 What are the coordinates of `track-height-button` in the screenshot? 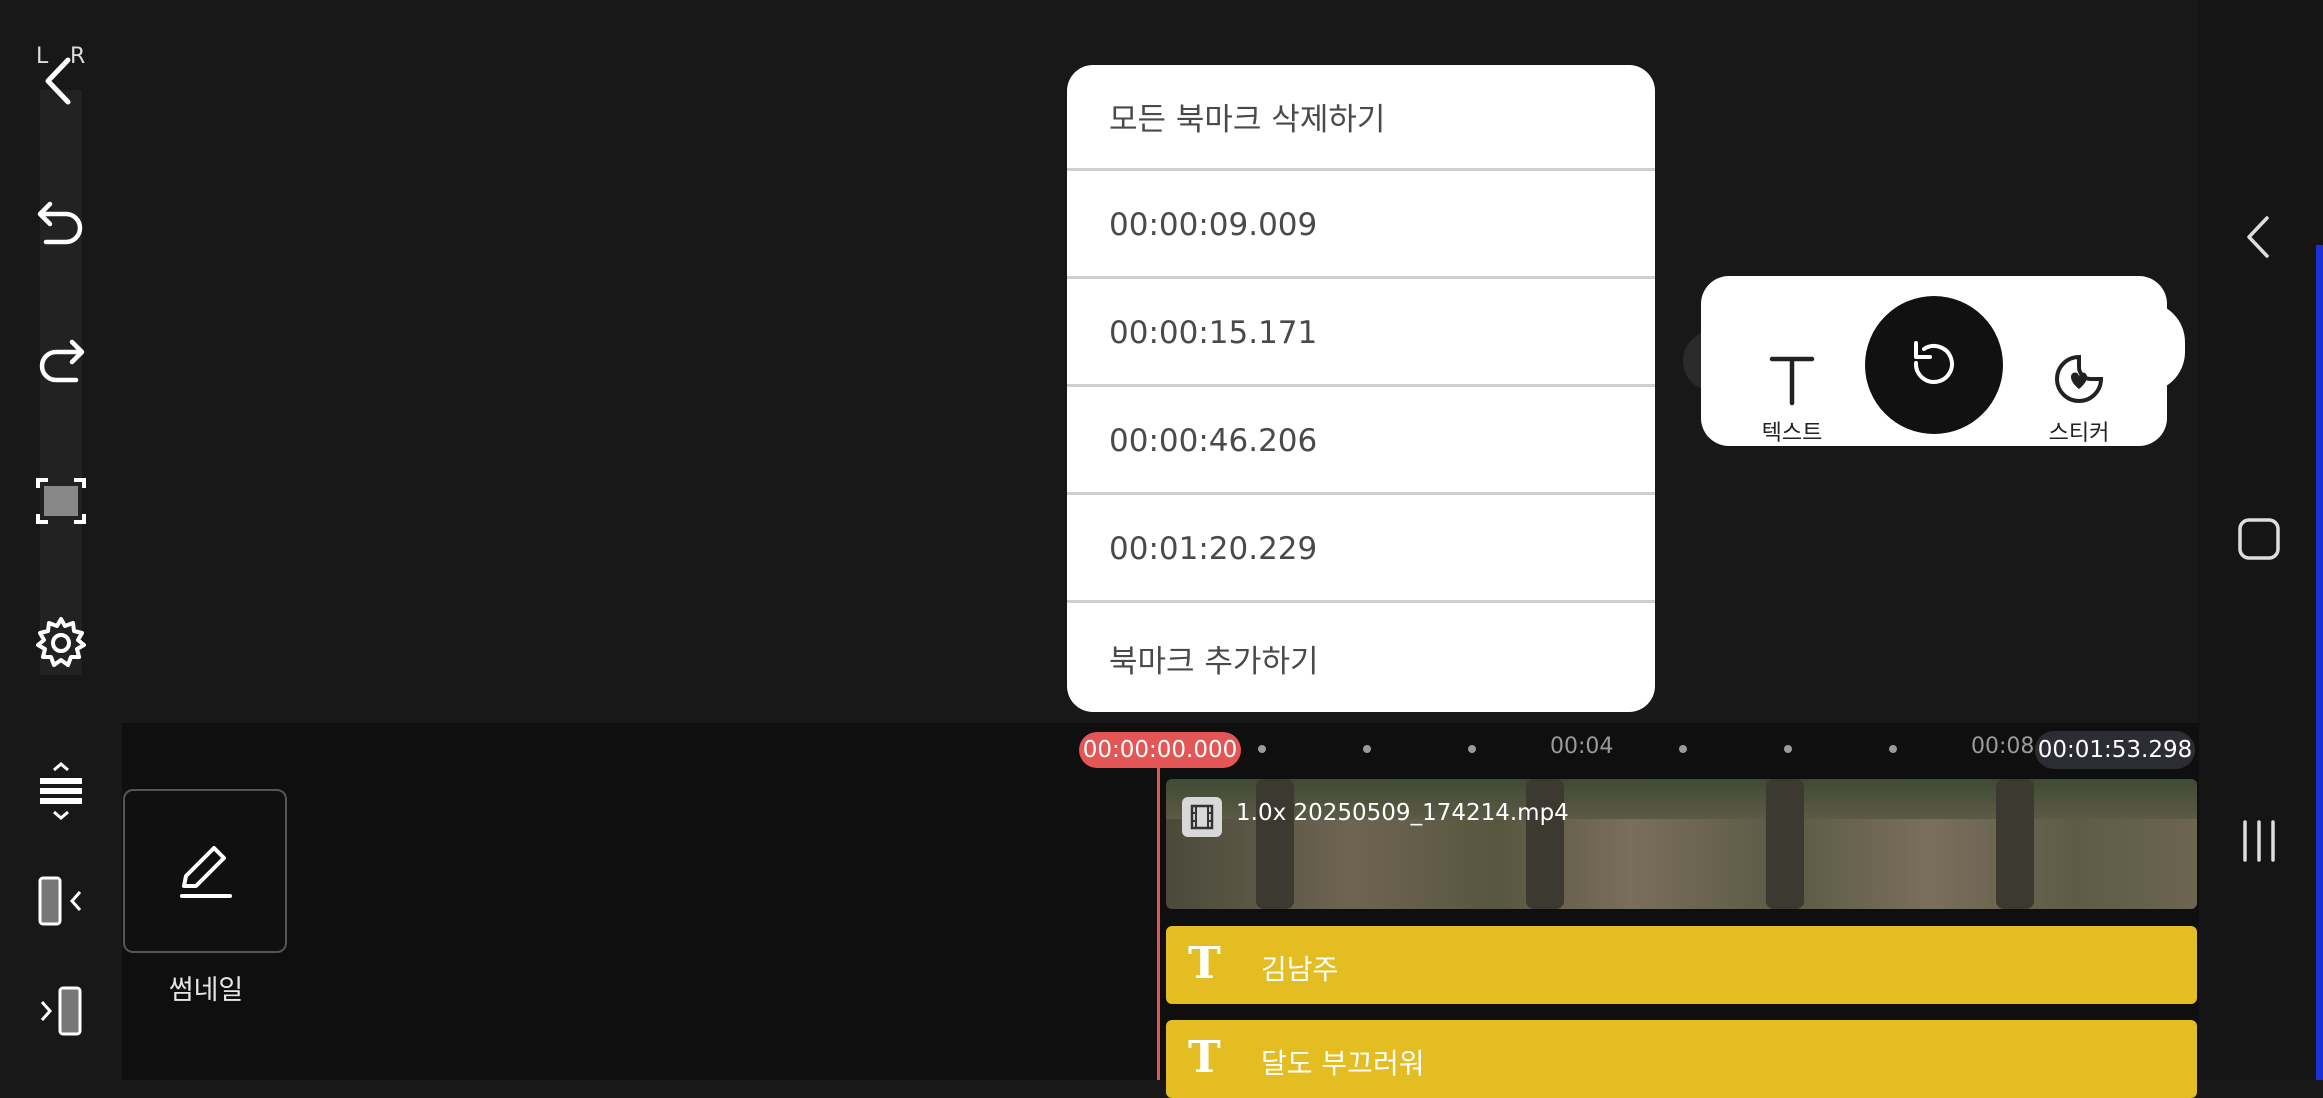 It's located at (61, 791).